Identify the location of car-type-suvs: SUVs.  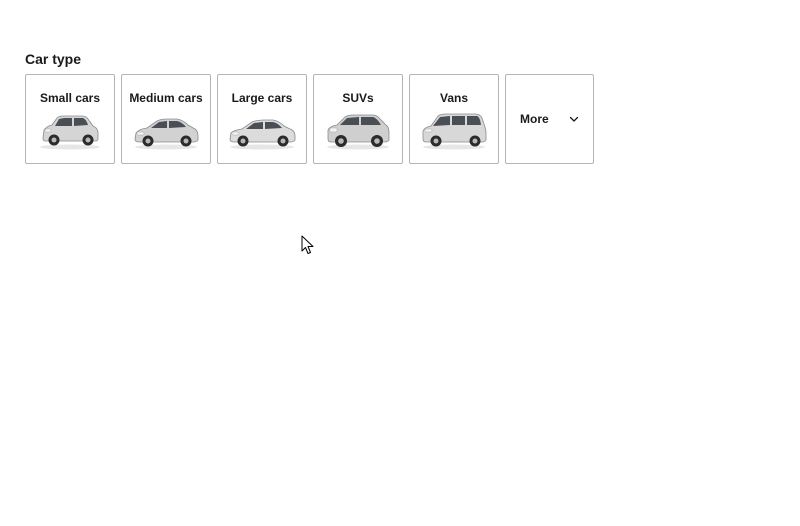
(358, 119).